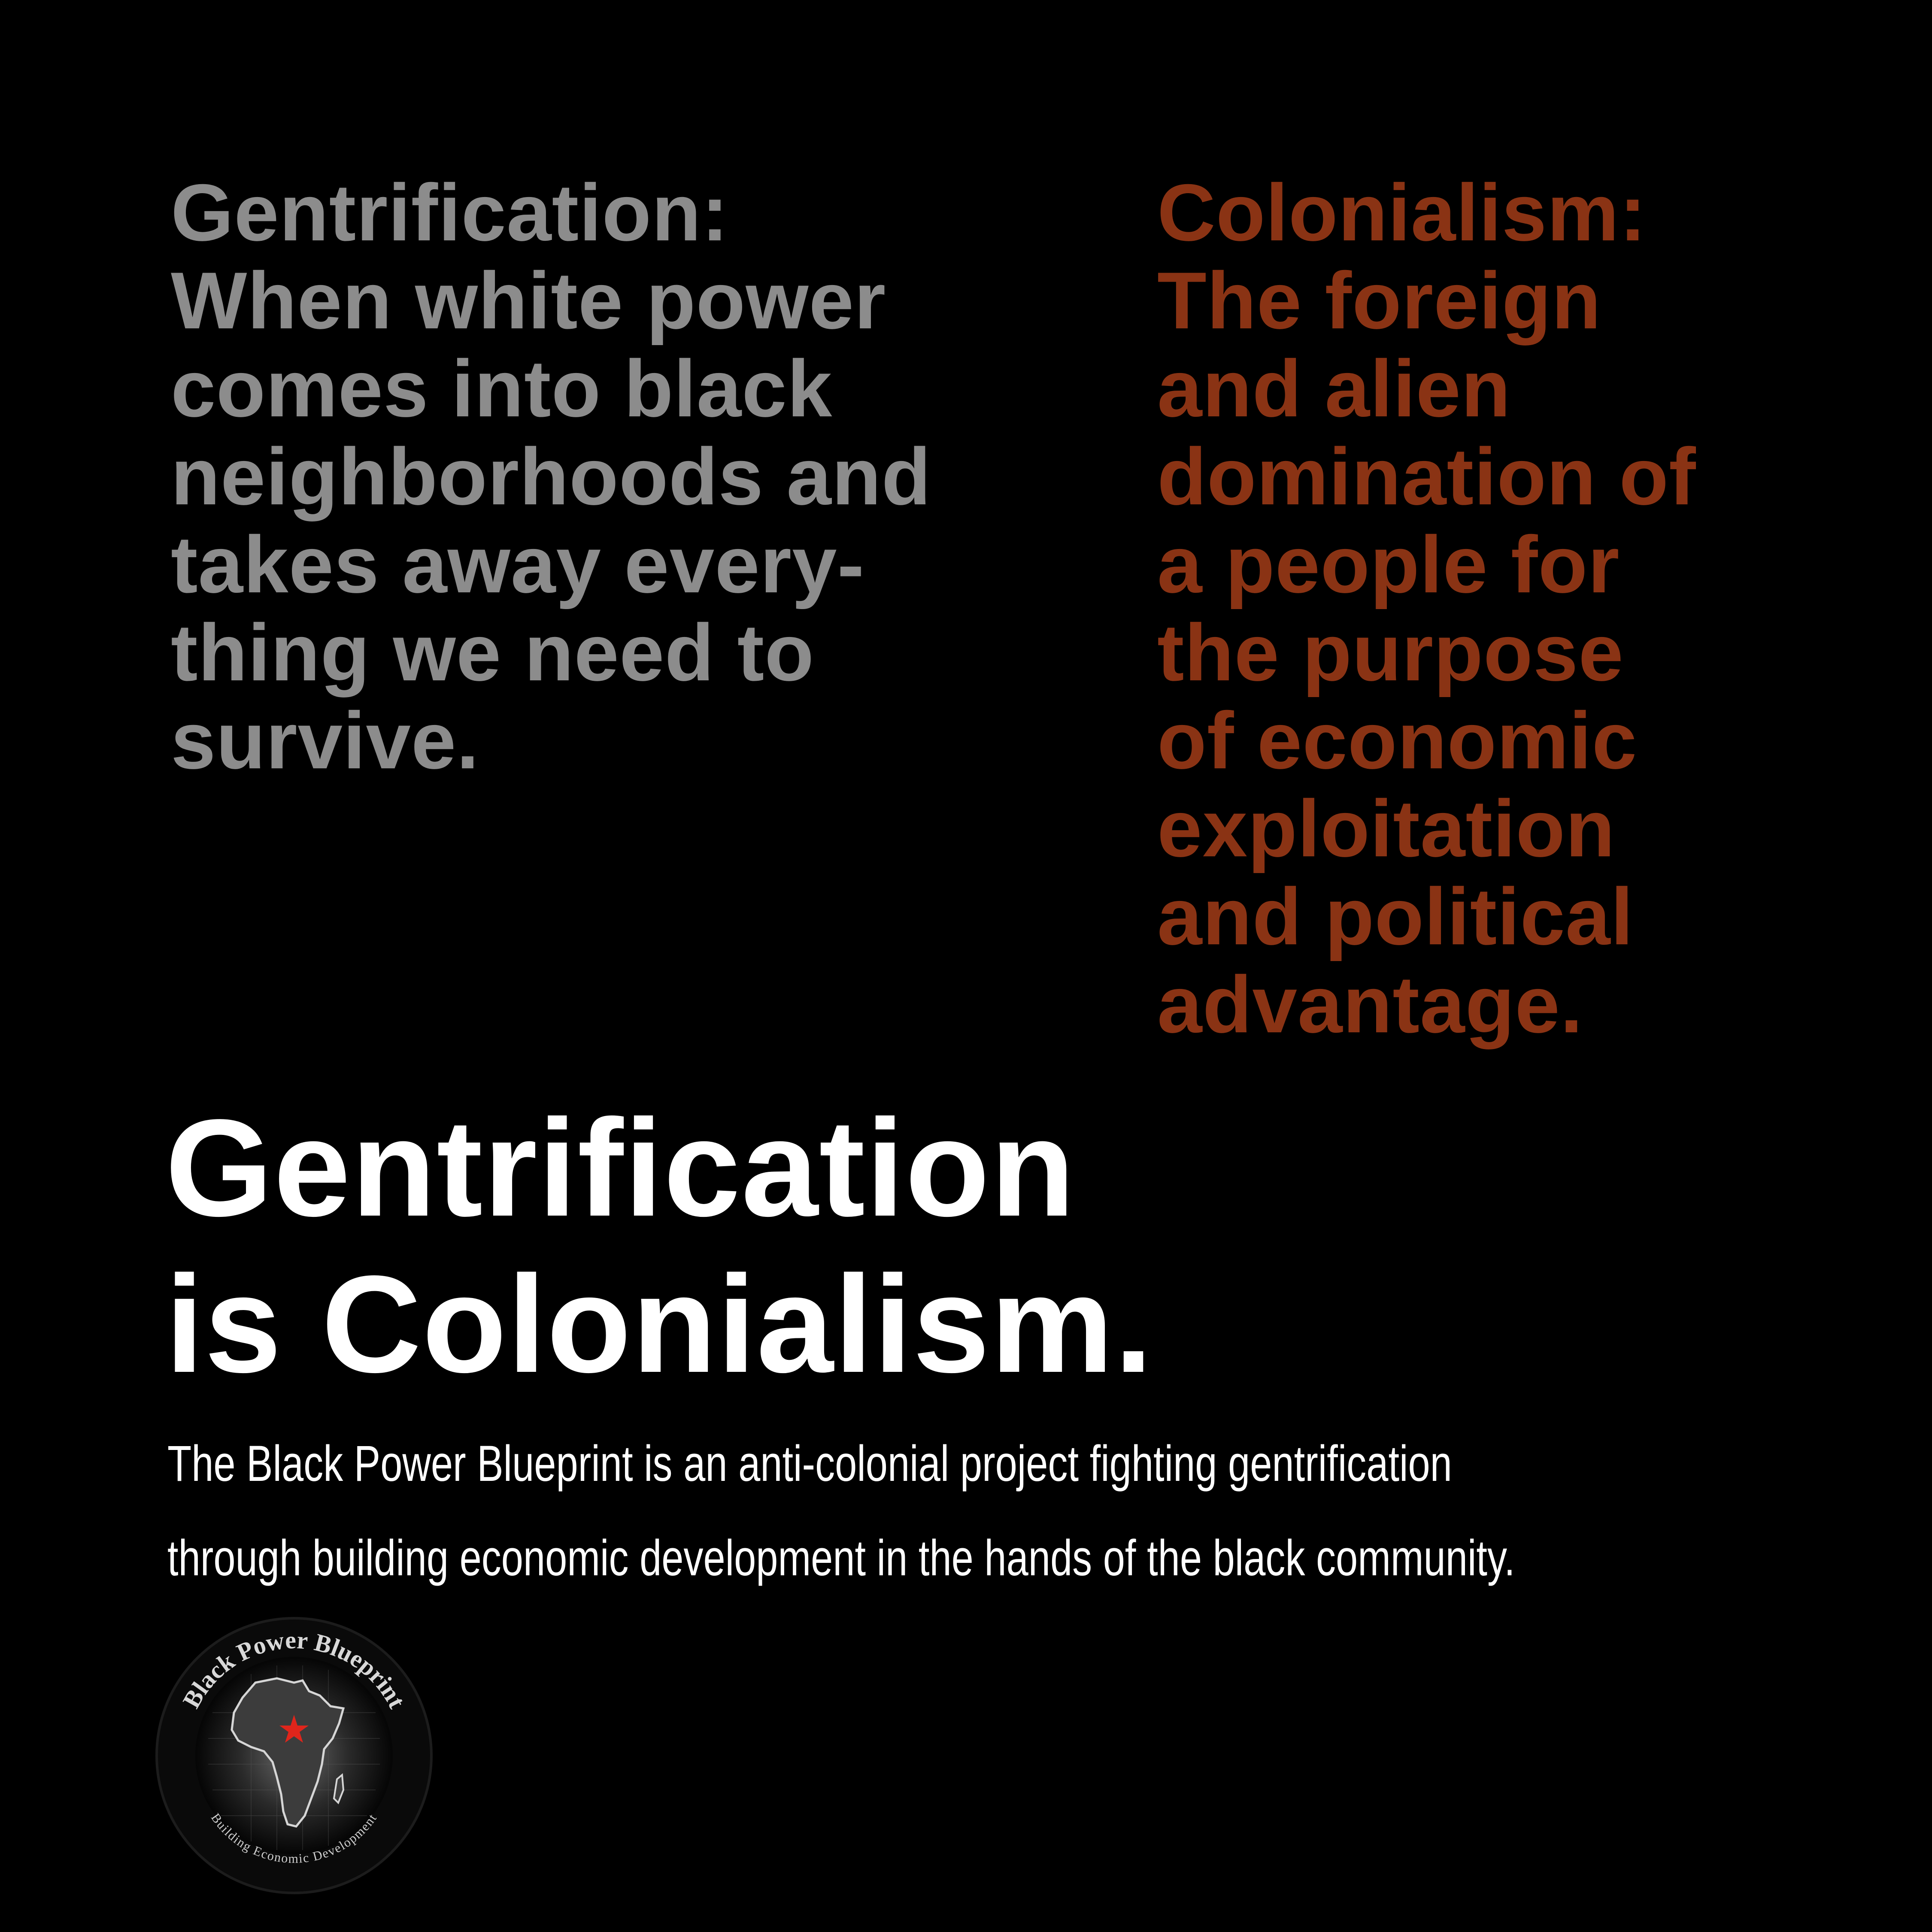 The height and width of the screenshot is (1932, 1932). What do you see at coordinates (659, 1246) in the screenshot?
I see `headline: Gentrification is Colonialism.` at bounding box center [659, 1246].